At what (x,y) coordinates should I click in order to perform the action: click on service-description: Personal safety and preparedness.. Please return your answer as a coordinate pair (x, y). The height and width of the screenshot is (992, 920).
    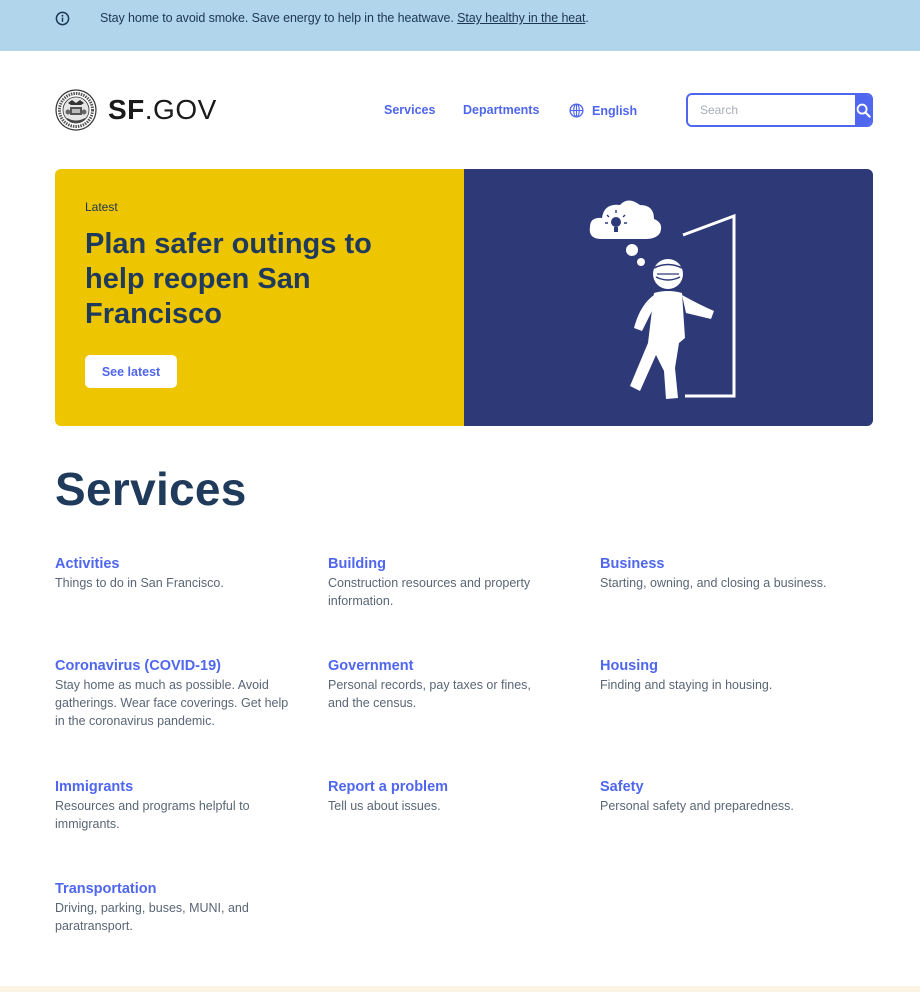
    Looking at the image, I should click on (697, 806).